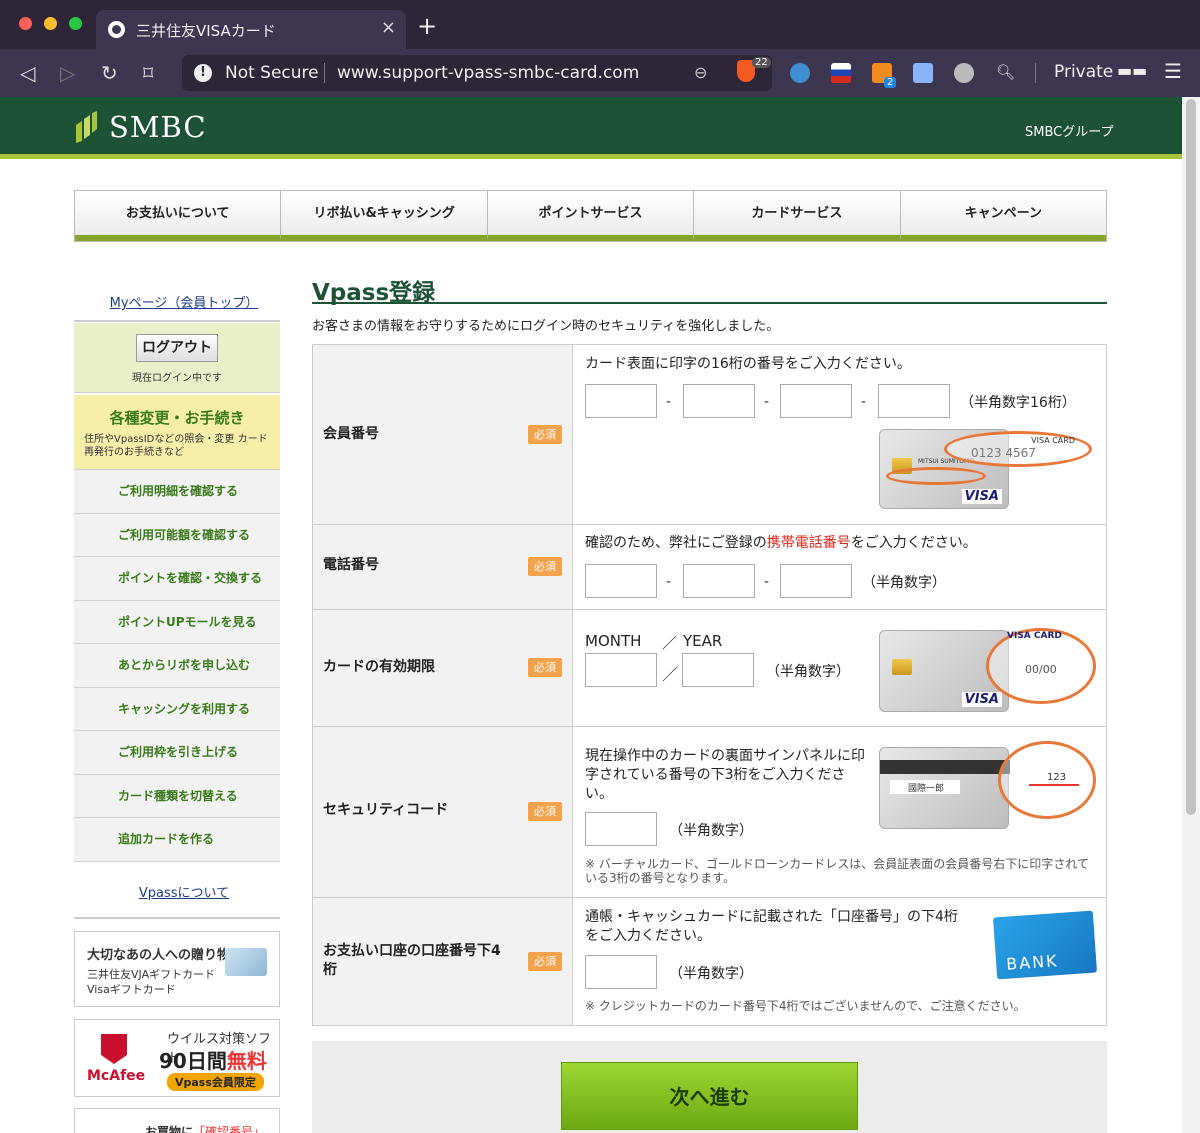  What do you see at coordinates (351, 434) in the screenshot?
I see `card-number-label: 会員番号` at bounding box center [351, 434].